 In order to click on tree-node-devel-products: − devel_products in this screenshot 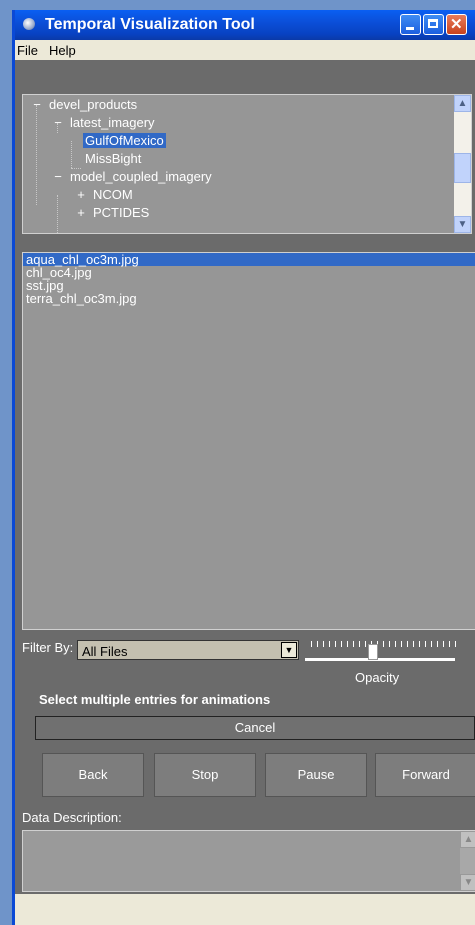, I will do `click(84, 105)`.